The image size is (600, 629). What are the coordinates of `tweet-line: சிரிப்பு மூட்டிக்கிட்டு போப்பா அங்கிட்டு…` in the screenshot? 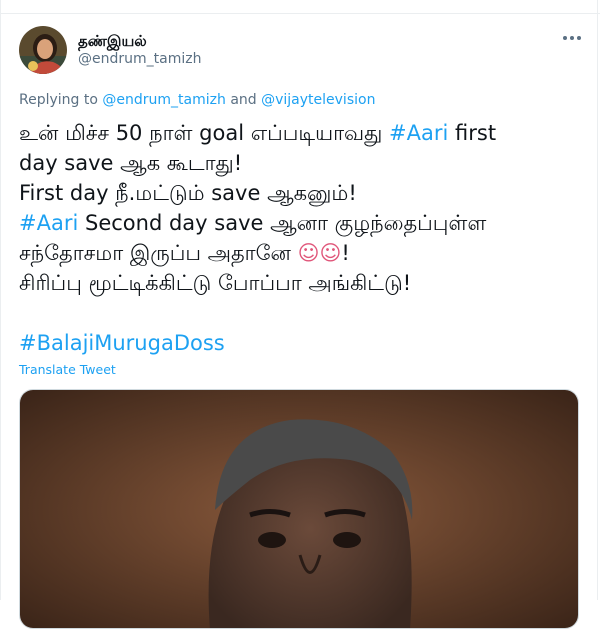 It's located at (215, 283).